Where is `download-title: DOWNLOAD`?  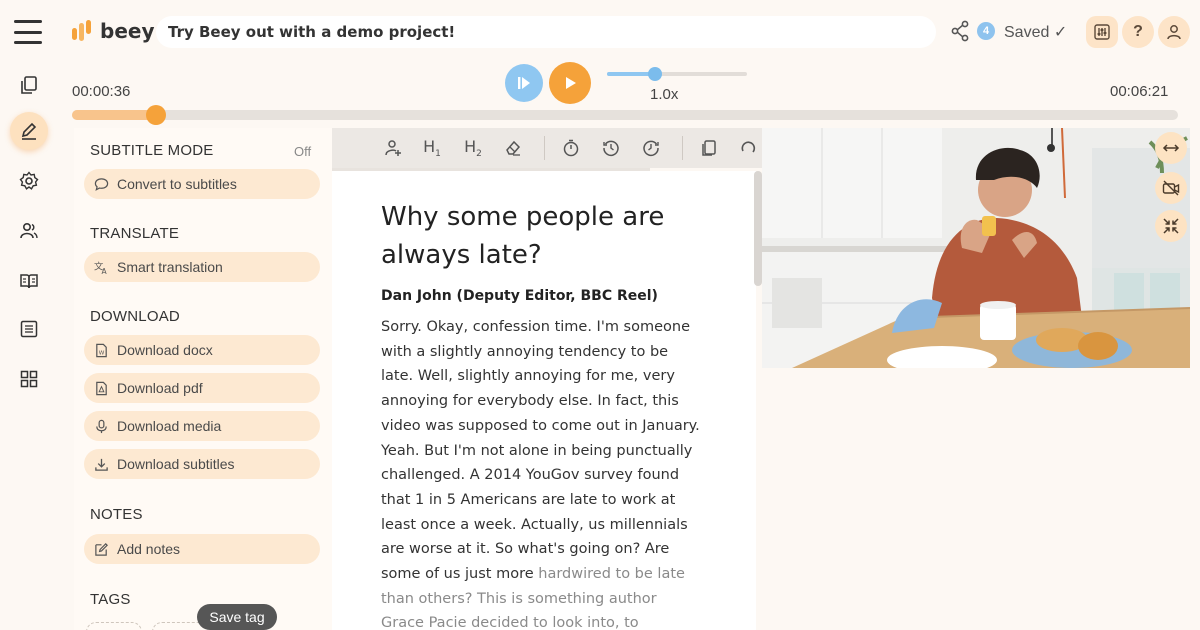 download-title: DOWNLOAD is located at coordinates (135, 316).